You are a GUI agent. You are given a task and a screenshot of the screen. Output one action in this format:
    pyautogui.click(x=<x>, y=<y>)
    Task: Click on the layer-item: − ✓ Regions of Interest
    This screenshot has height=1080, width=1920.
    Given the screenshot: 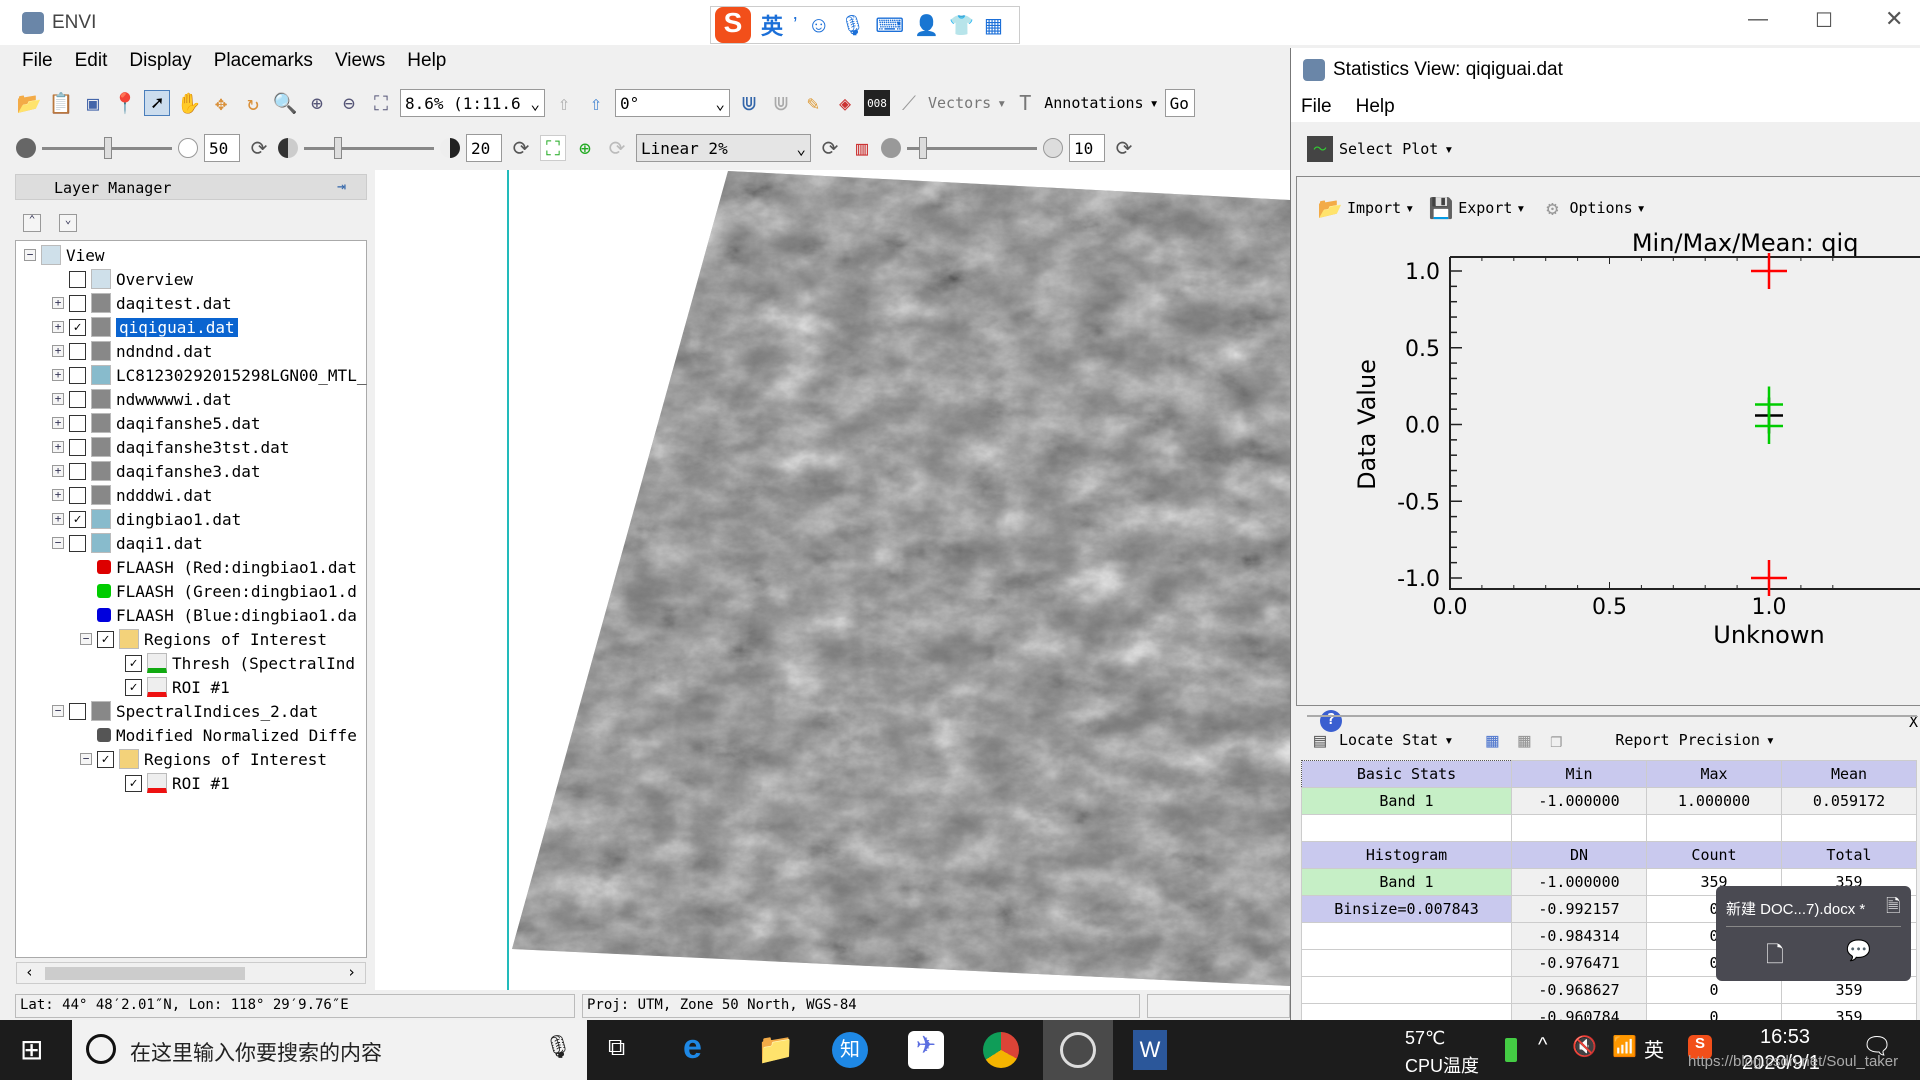 What is the action you would take?
    pyautogui.click(x=203, y=639)
    